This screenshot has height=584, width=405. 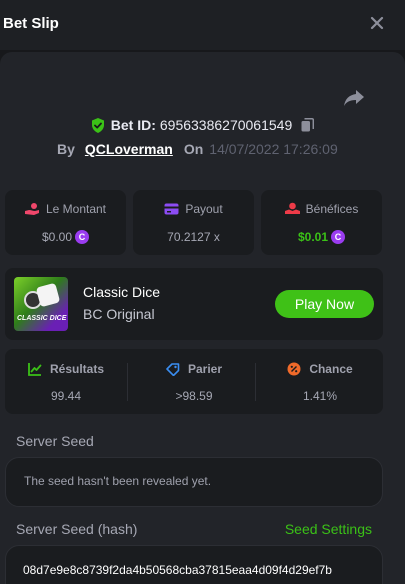 I want to click on bet-id-label: Bet ID:, so click(x=133, y=125).